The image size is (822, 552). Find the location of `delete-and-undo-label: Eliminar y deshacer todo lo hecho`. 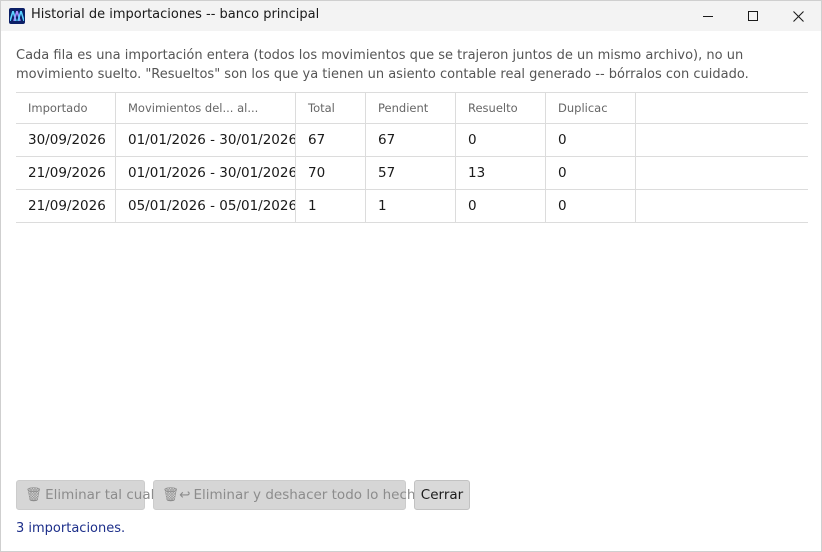

delete-and-undo-label: Eliminar y deshacer todo lo hecho is located at coordinates (308, 495).